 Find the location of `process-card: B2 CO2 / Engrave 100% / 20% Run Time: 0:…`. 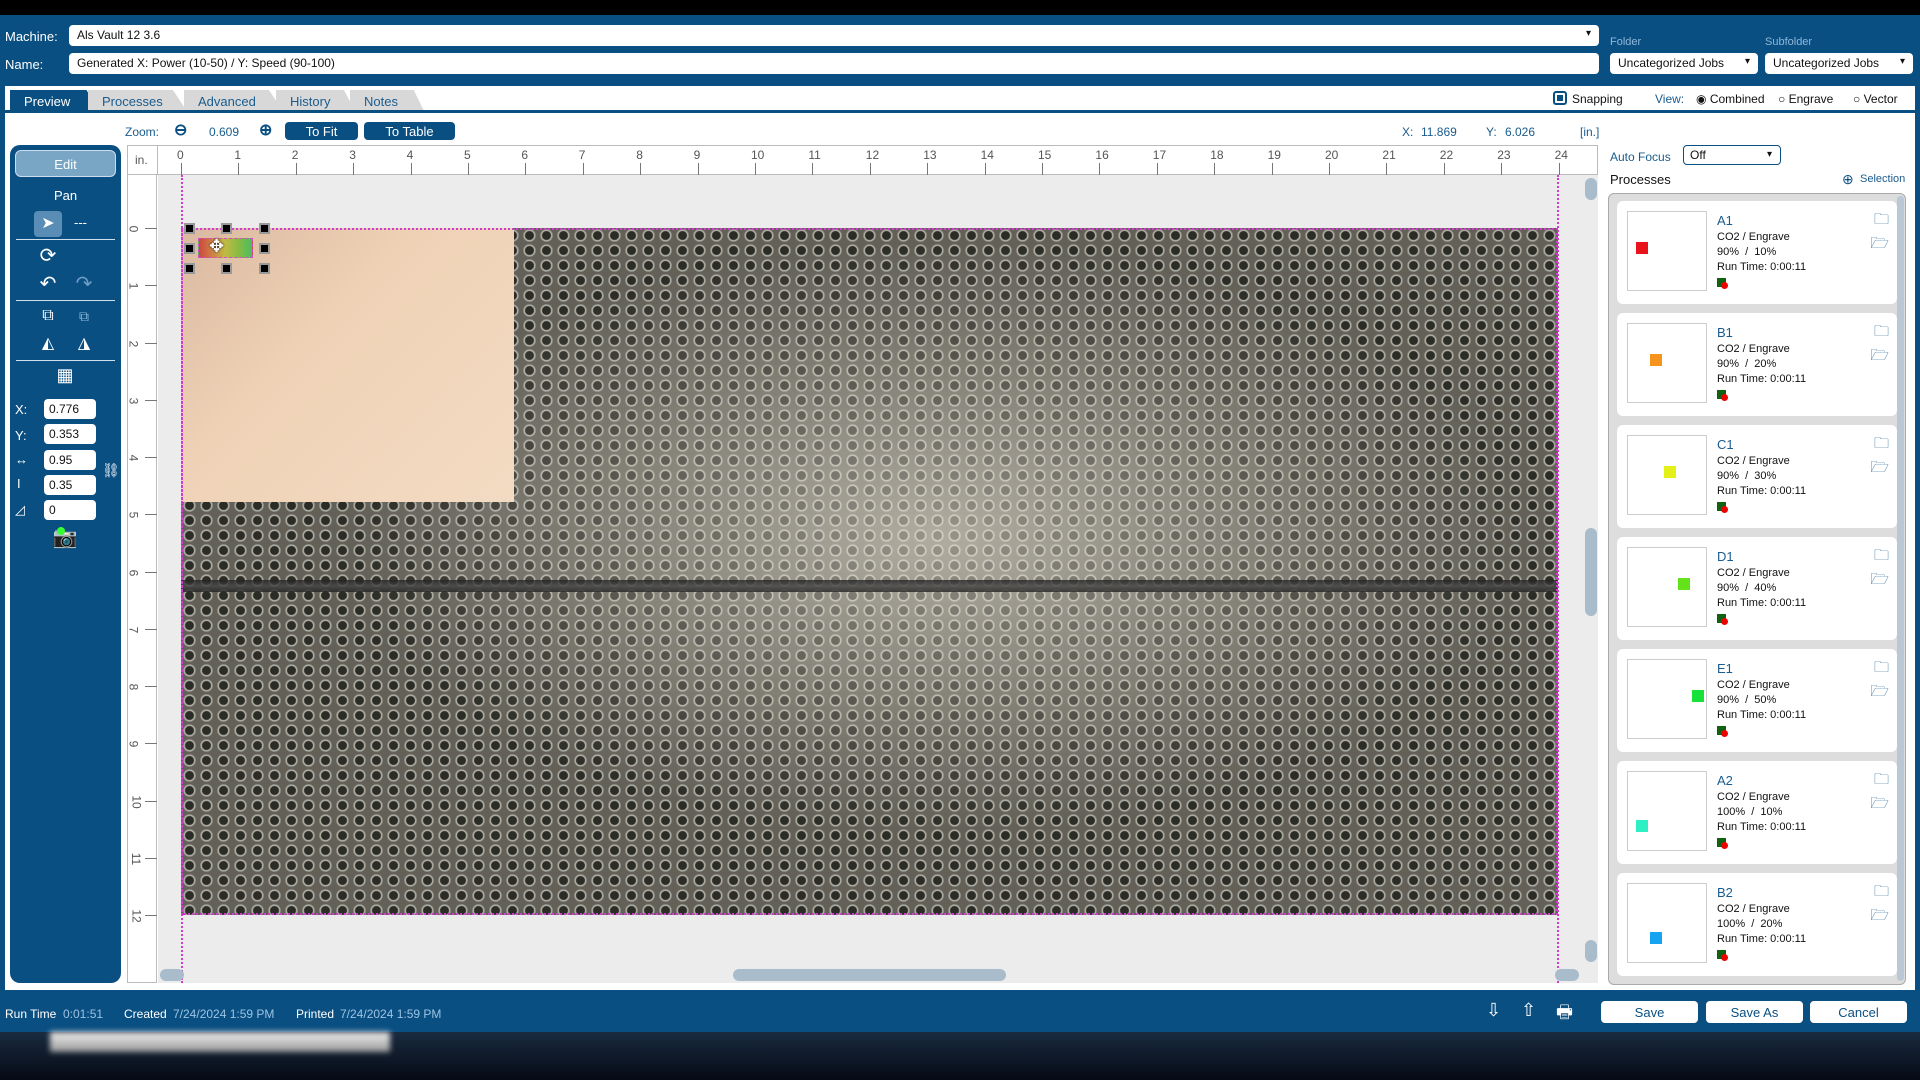

process-card: B2 CO2 / Engrave 100% / 20% Run Time: 0:… is located at coordinates (1757, 924).